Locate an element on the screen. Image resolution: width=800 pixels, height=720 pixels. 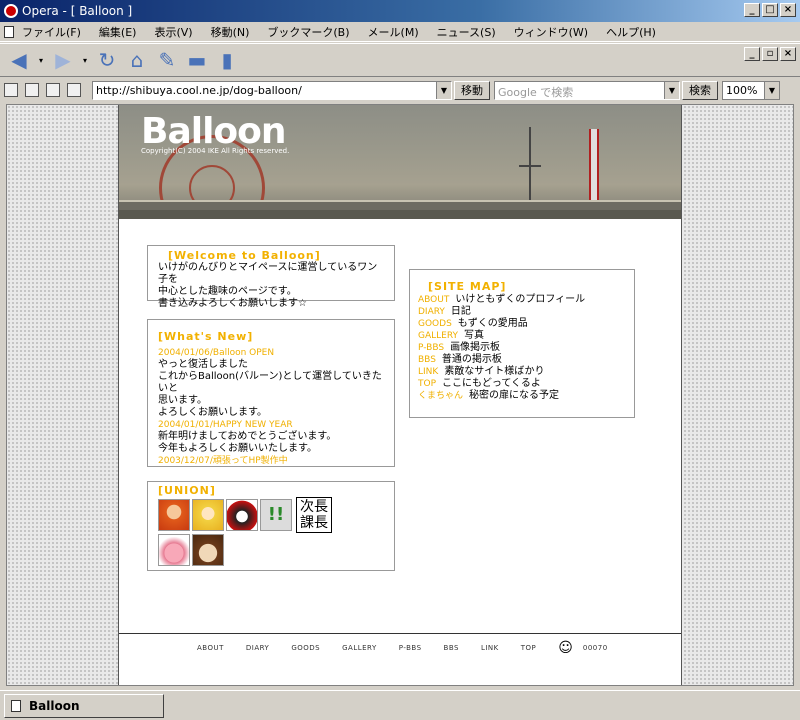
page-tab: Balloon is located at coordinates (84, 705).